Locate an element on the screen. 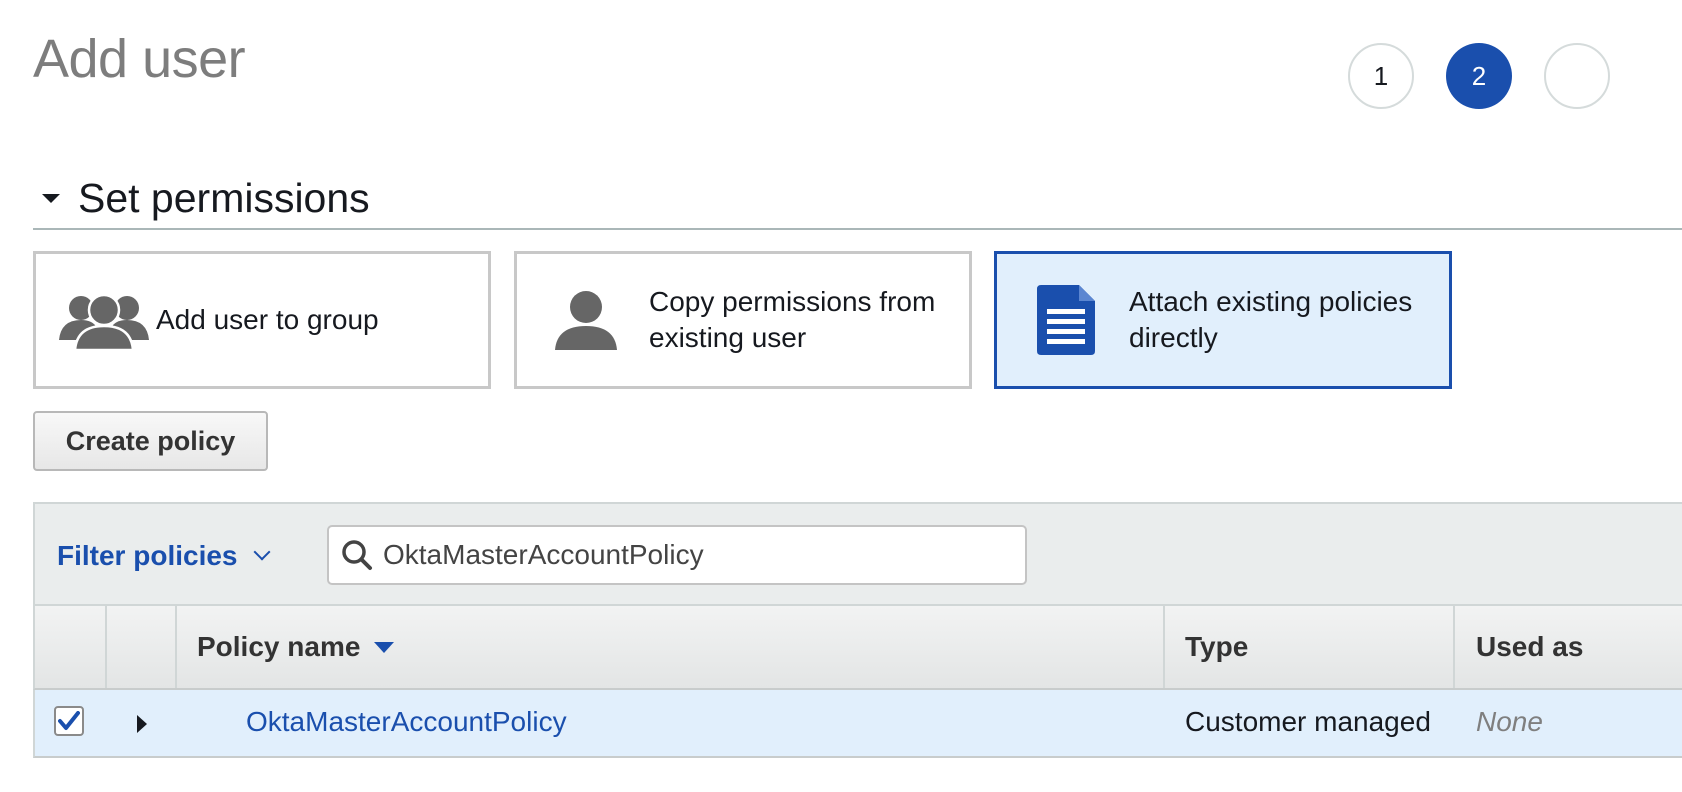  option-label: Attach existing policies directly is located at coordinates (1271, 319).